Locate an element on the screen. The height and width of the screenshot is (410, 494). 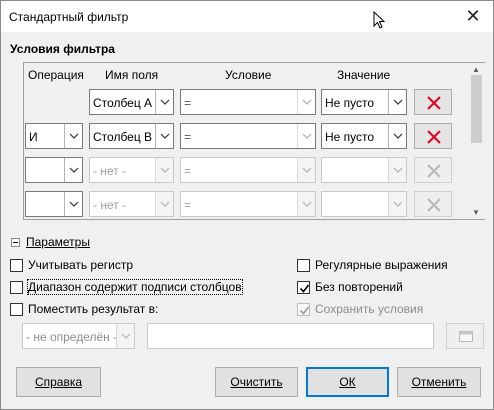
field-select-row-3: - нет - is located at coordinates (131, 170).